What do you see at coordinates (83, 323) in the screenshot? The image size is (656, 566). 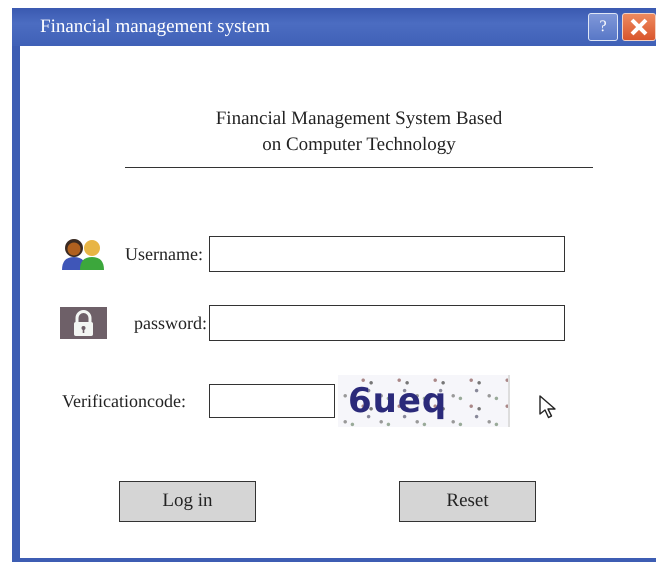 I see `lock-icon` at bounding box center [83, 323].